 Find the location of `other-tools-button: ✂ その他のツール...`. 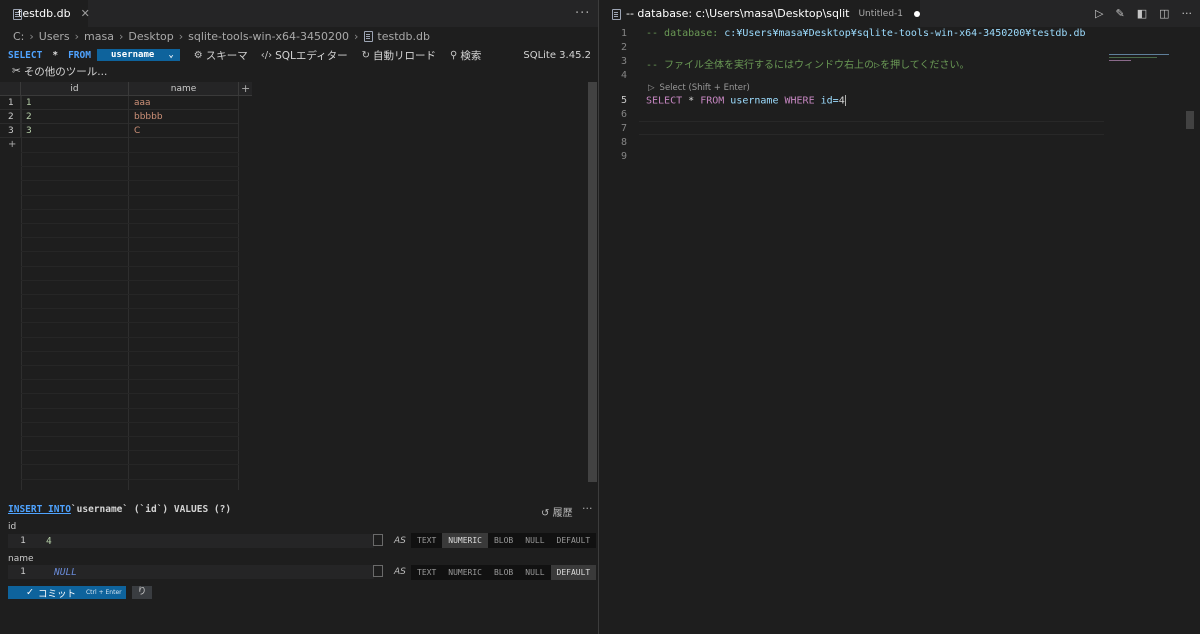

other-tools-button: ✂ その他のツール... is located at coordinates (59, 71).